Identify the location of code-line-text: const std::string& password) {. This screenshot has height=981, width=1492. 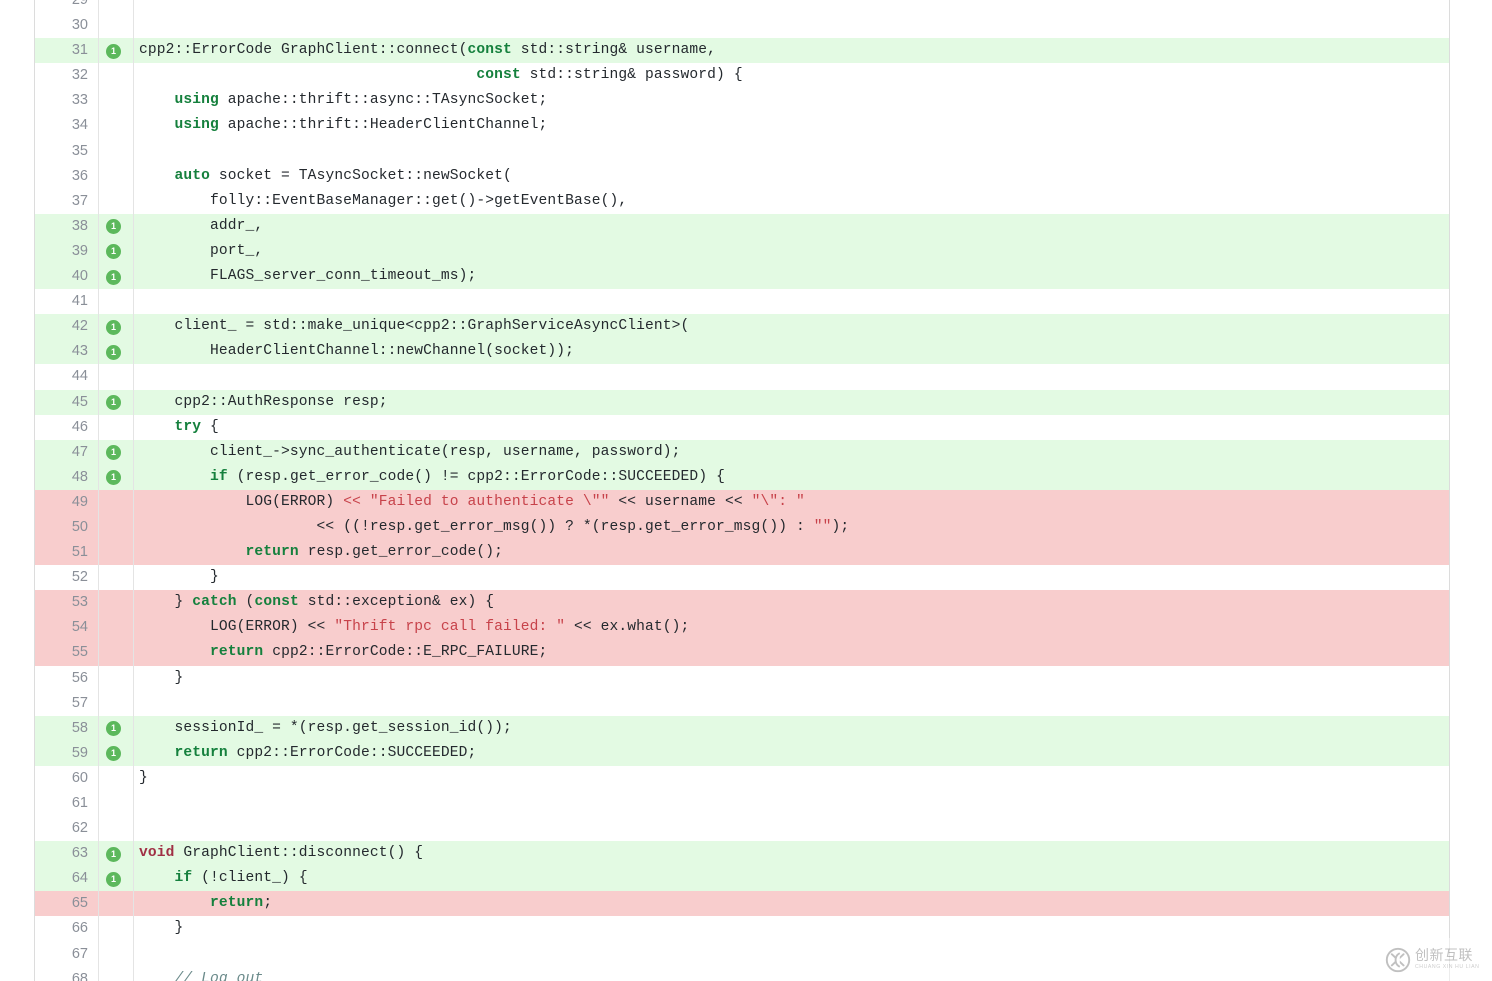
(791, 75).